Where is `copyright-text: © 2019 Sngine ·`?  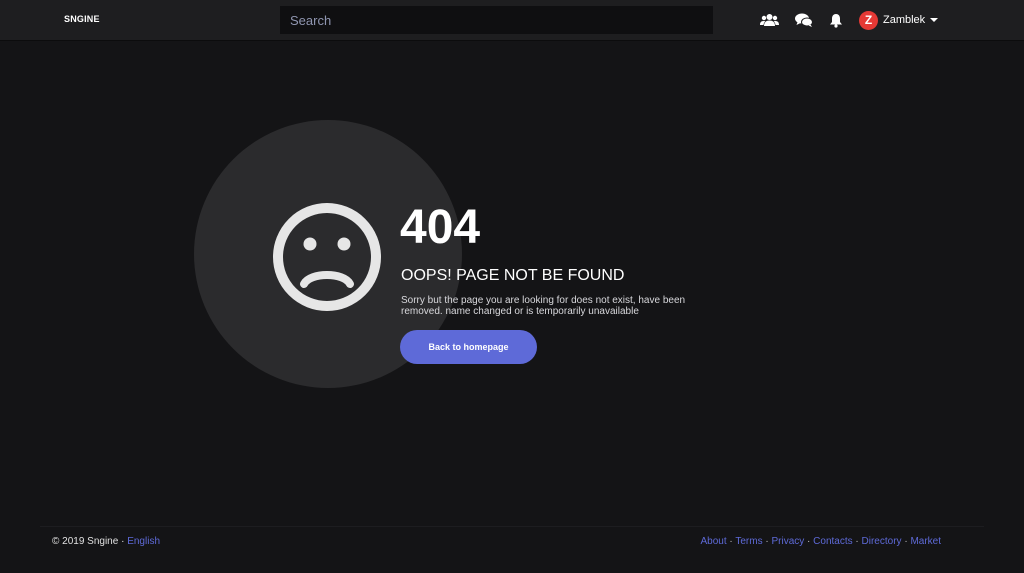 copyright-text: © 2019 Sngine · is located at coordinates (90, 541).